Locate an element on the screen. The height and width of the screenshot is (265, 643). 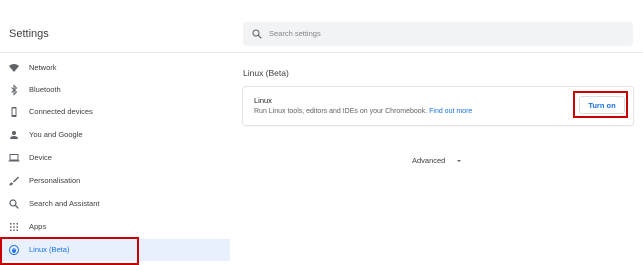
sidebar-item-you-and-google: You and Google is located at coordinates (115, 135).